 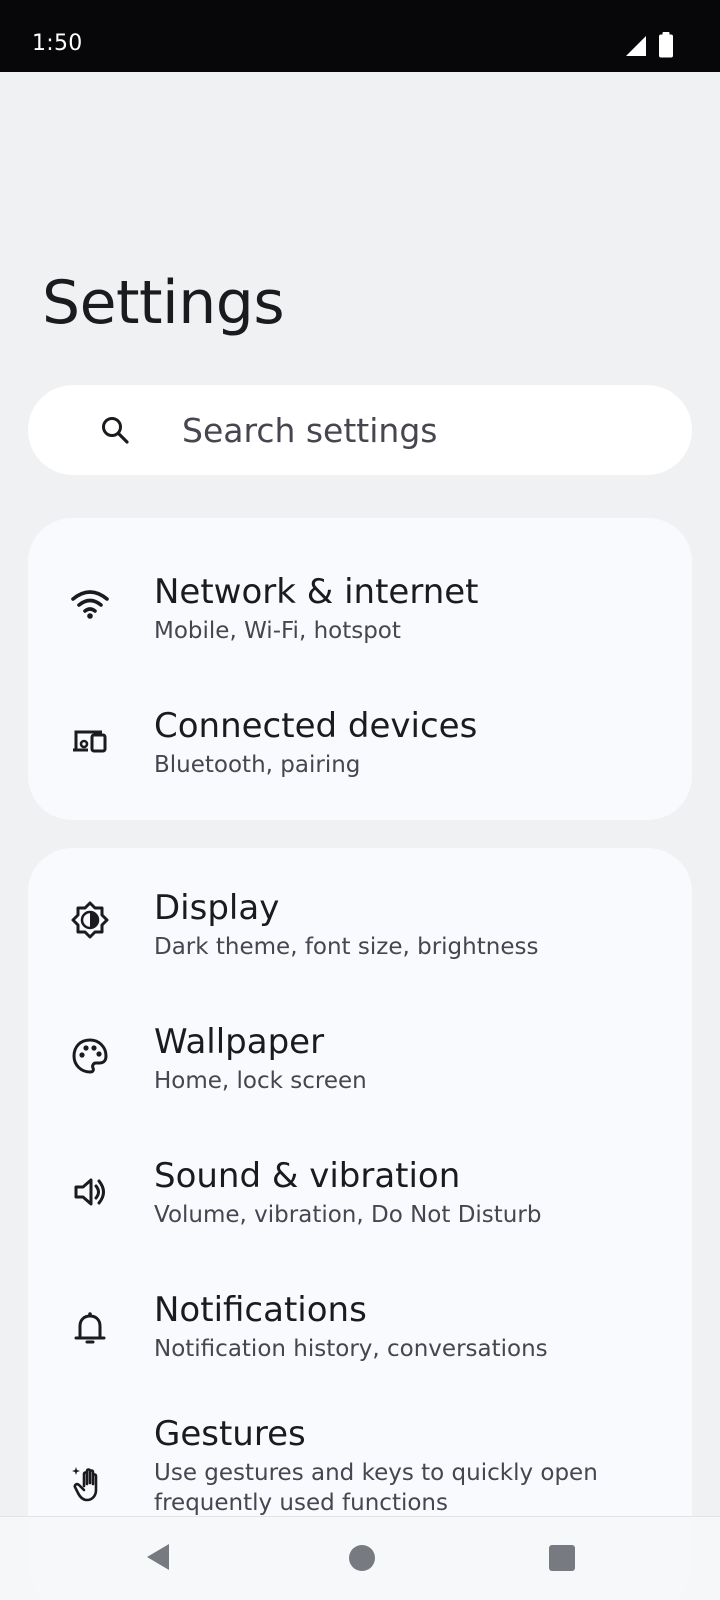 What do you see at coordinates (360, 36) in the screenshot?
I see `status-bar: 1:50` at bounding box center [360, 36].